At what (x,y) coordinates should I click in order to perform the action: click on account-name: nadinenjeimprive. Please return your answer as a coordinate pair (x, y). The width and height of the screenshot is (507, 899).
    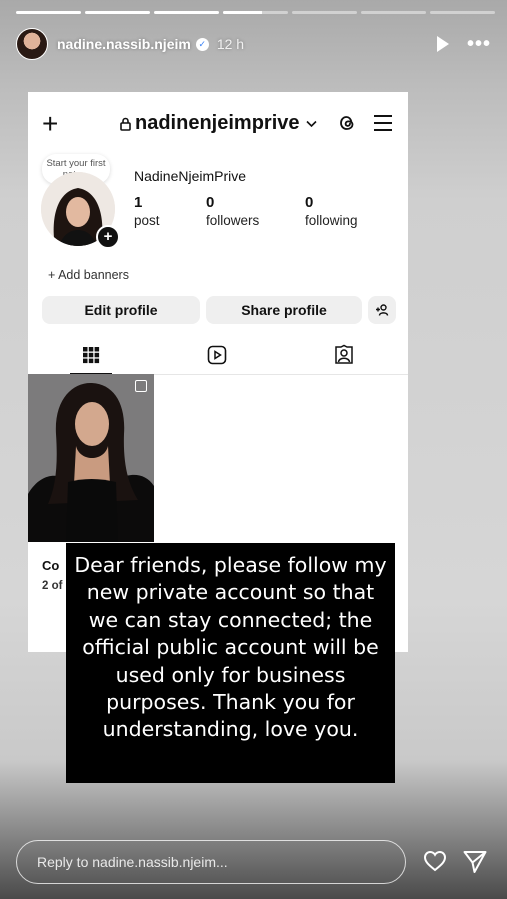
    Looking at the image, I should click on (217, 123).